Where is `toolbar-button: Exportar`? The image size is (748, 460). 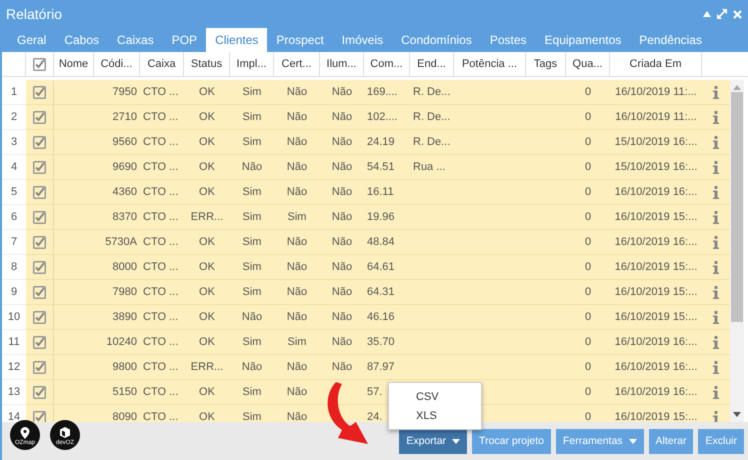
toolbar-button: Exportar is located at coordinates (433, 441).